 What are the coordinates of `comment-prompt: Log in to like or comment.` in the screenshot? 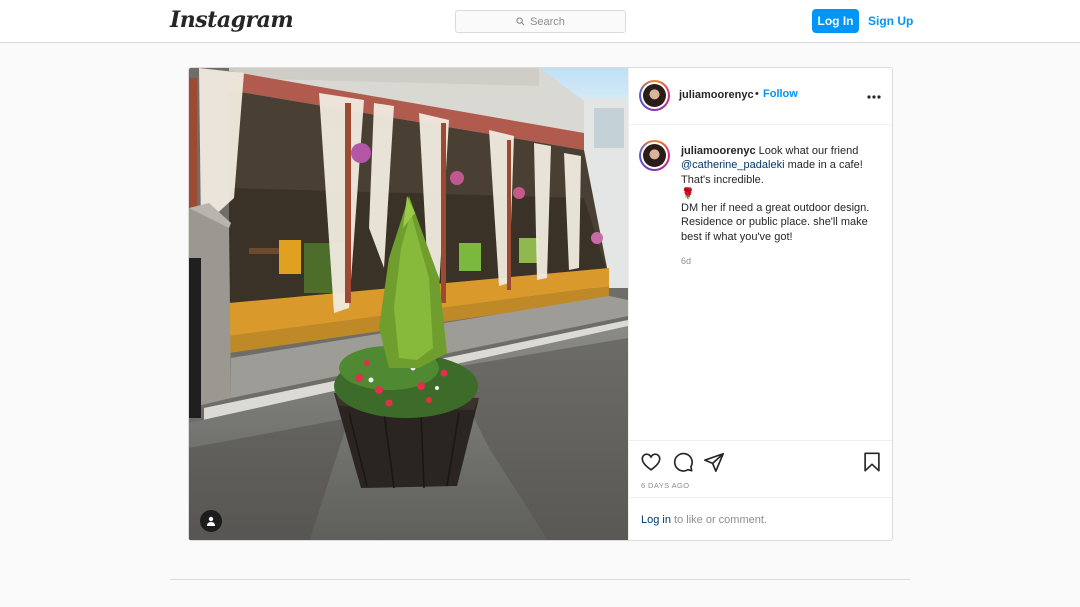 It's located at (760, 518).